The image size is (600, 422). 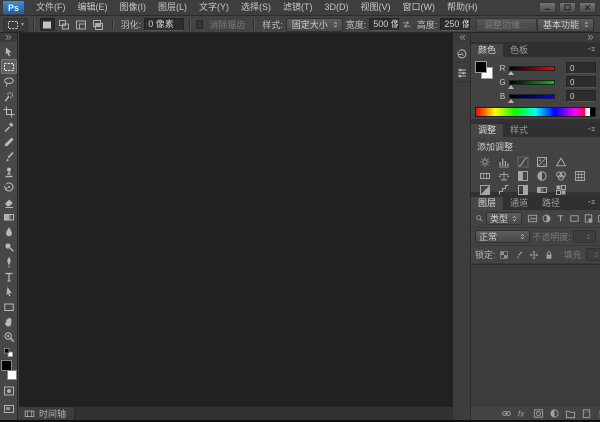 What do you see at coordinates (567, 7) in the screenshot?
I see `maximize-button` at bounding box center [567, 7].